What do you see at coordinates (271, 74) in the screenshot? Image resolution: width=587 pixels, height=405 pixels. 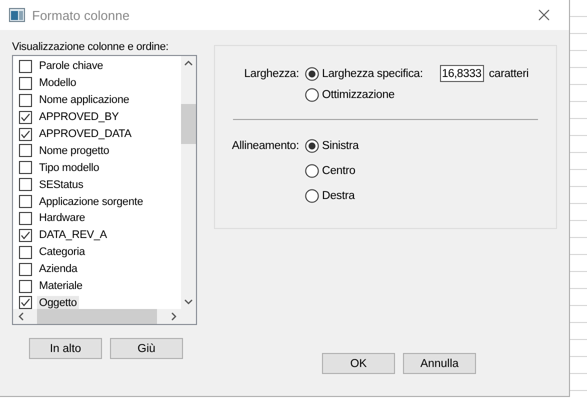 I see `width-label: Larghezza:` at bounding box center [271, 74].